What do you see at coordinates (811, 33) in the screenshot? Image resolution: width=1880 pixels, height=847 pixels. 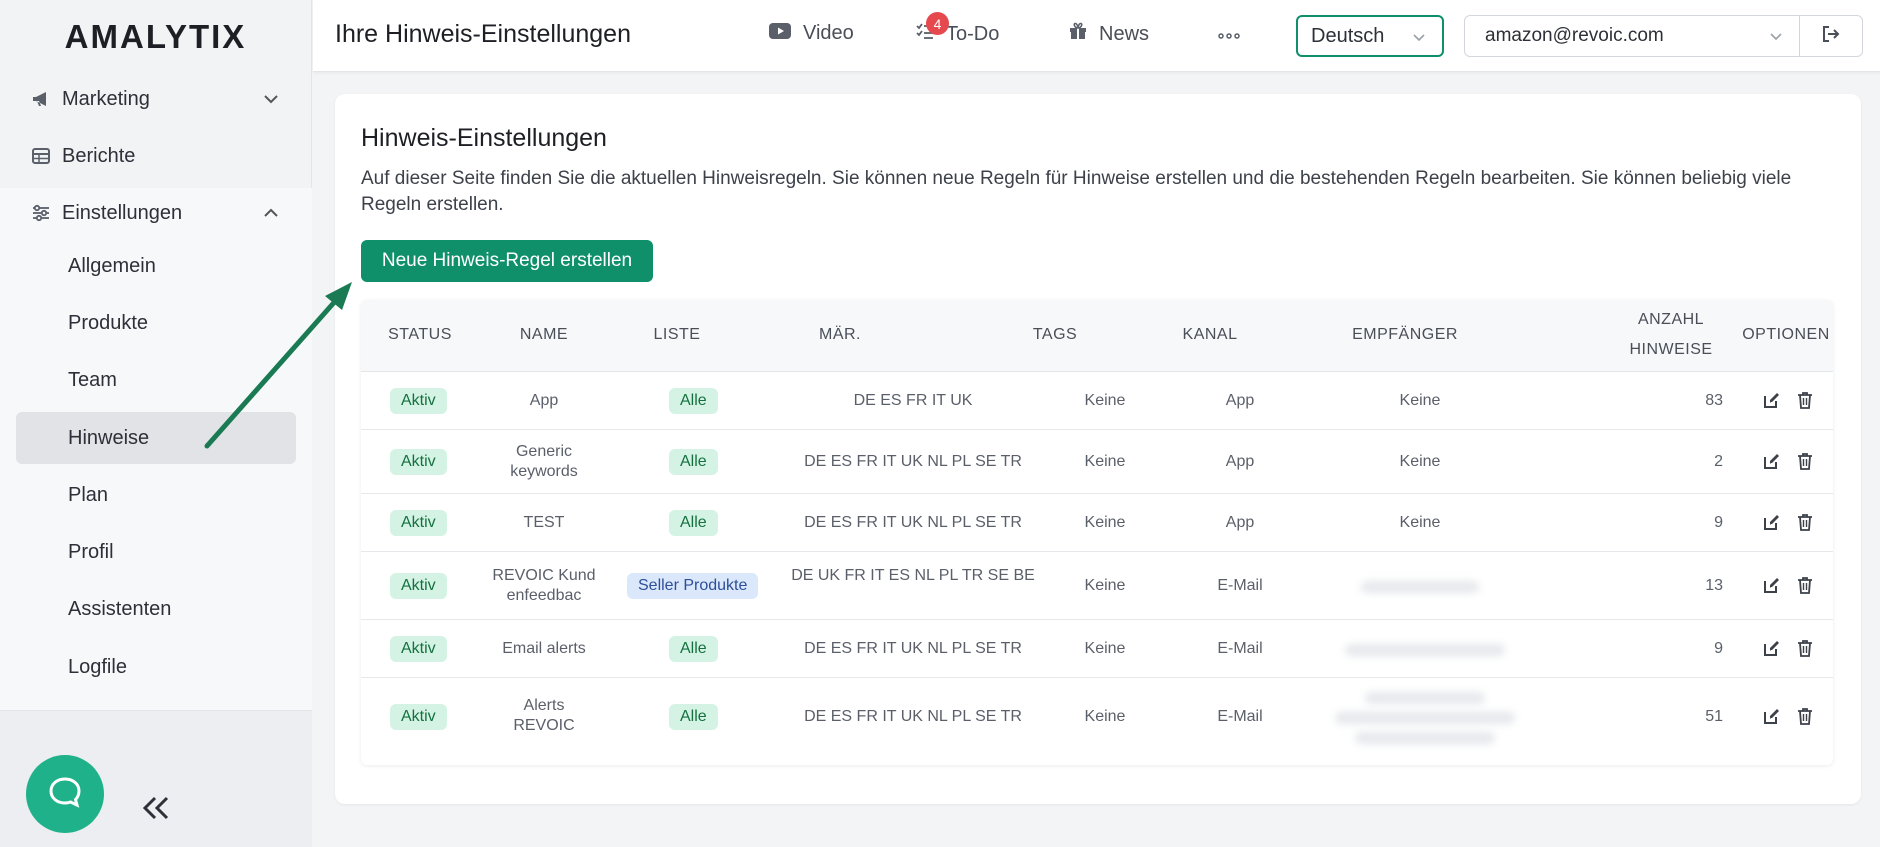 I see `video-link: Video` at bounding box center [811, 33].